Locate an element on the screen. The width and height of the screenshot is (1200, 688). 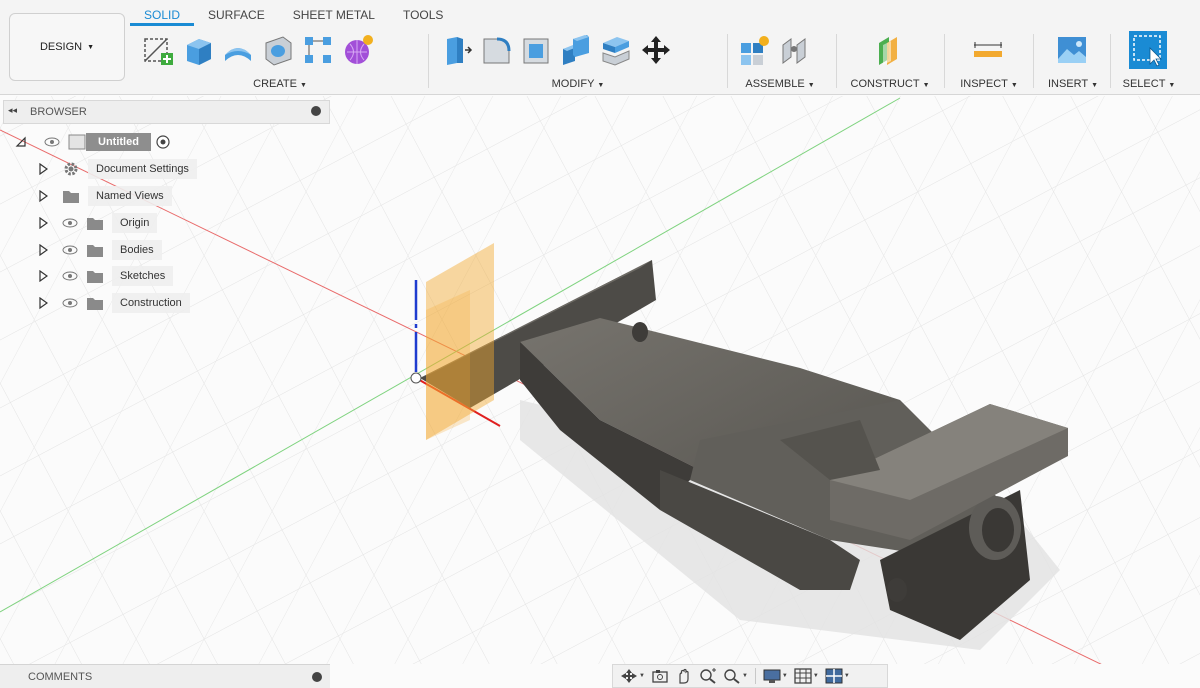
workspace-label: DESIGN is located at coordinates (61, 47).